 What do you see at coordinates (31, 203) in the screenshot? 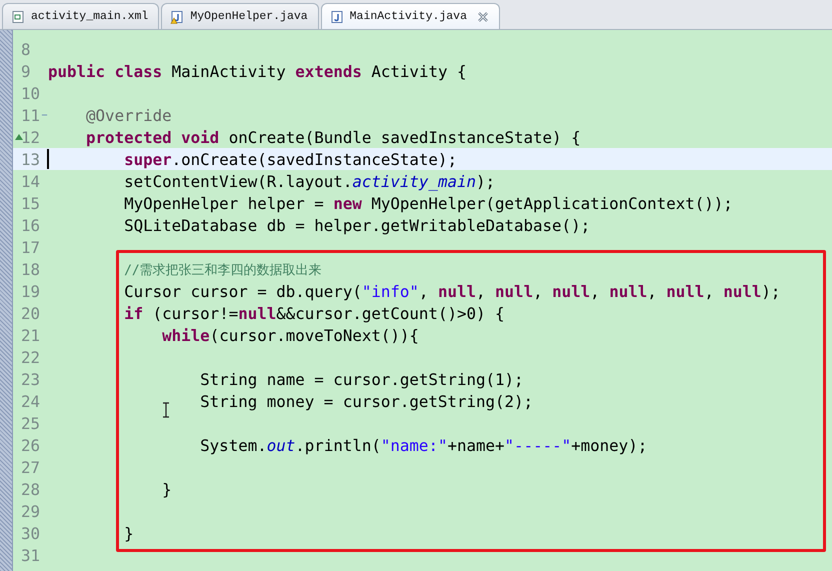
I see `line-number: 15` at bounding box center [31, 203].